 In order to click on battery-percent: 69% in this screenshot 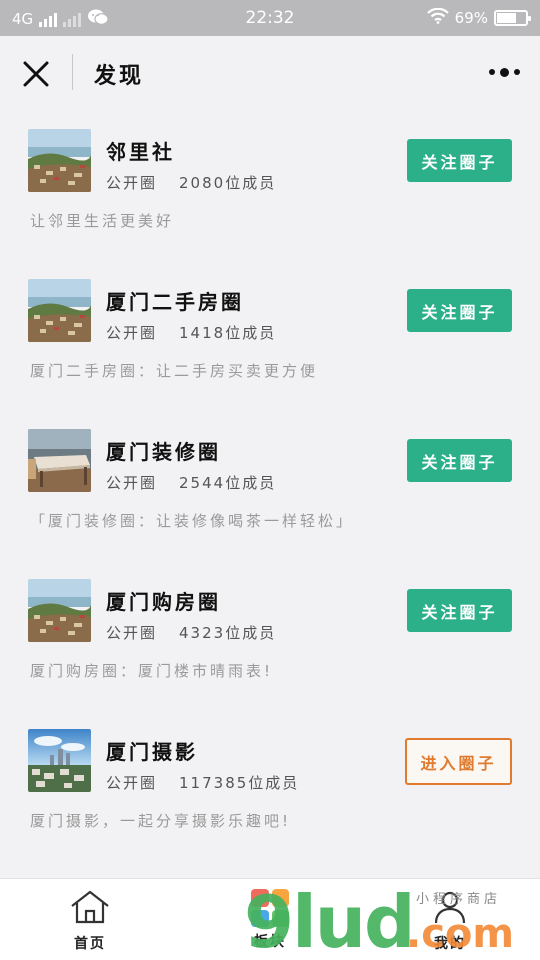, I will do `click(471, 18)`.